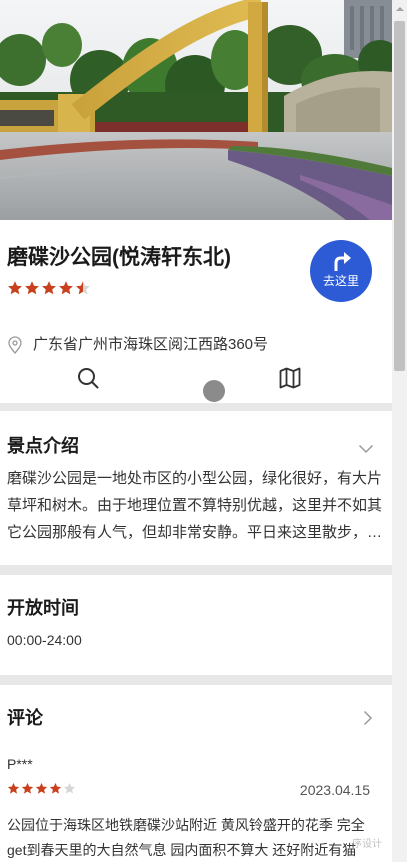  Describe the element at coordinates (43, 608) in the screenshot. I see `hours-title: 开放时间` at that location.